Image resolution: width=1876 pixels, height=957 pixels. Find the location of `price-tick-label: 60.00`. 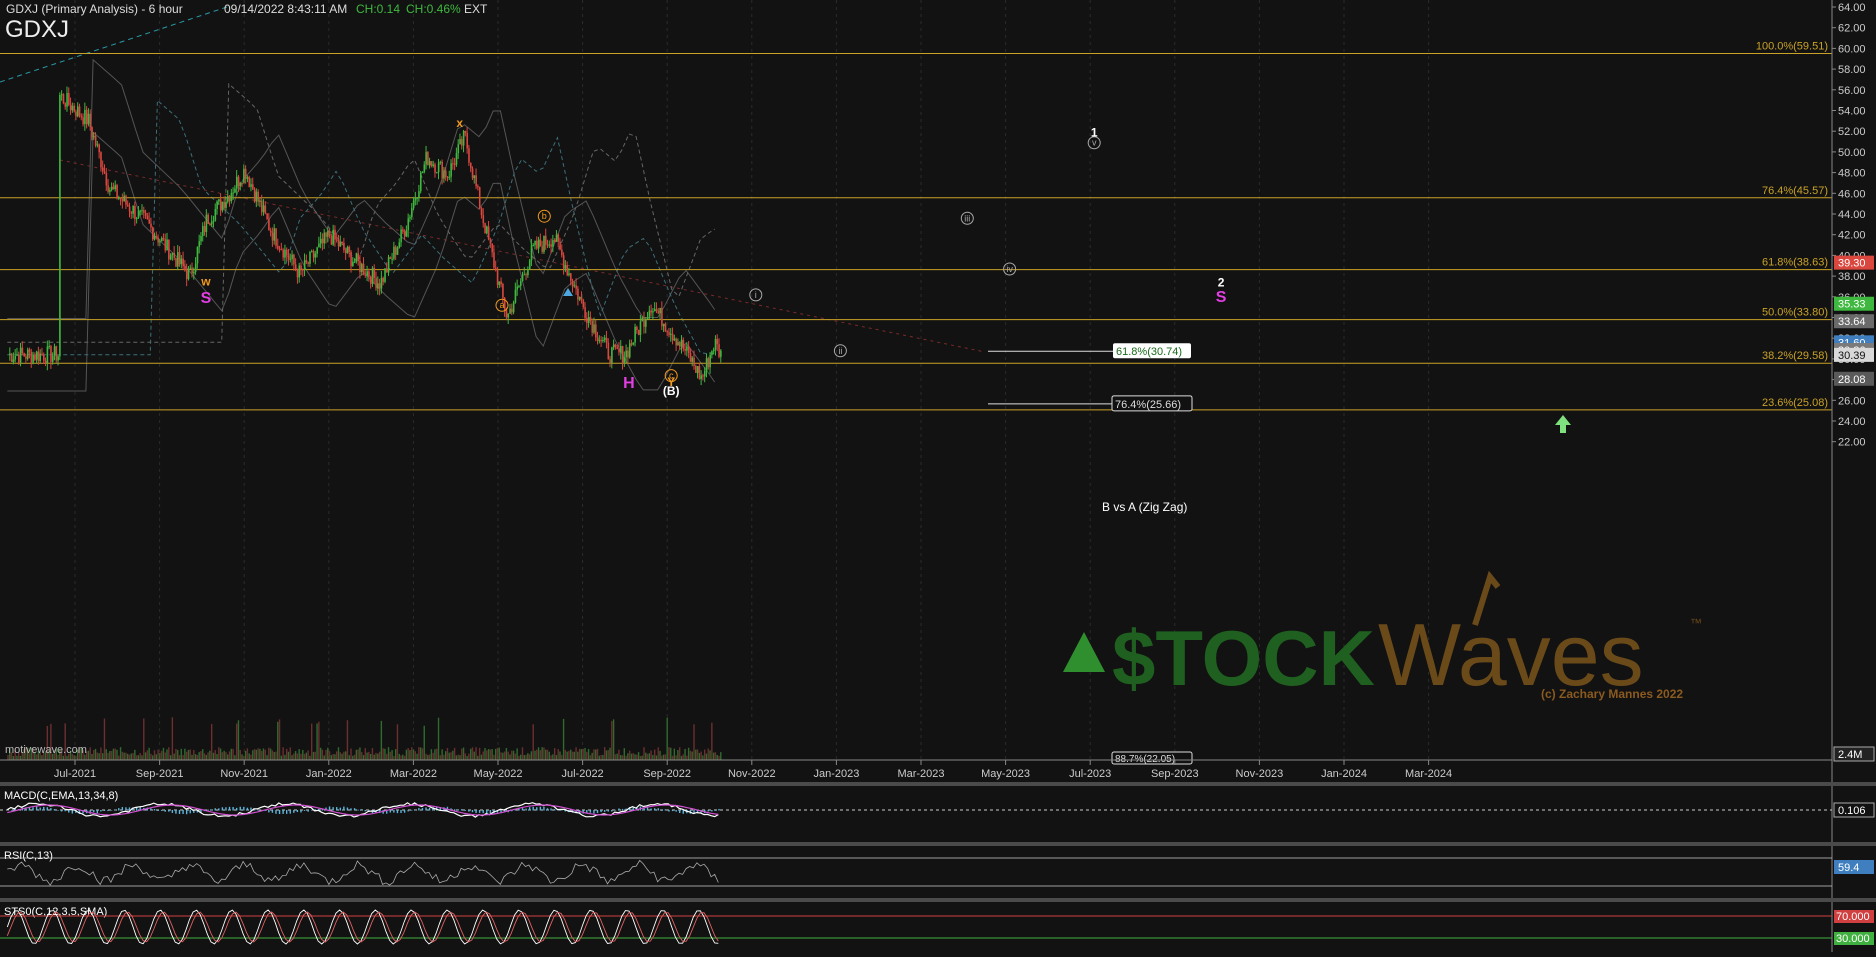

price-tick-label: 60.00 is located at coordinates (1852, 49).